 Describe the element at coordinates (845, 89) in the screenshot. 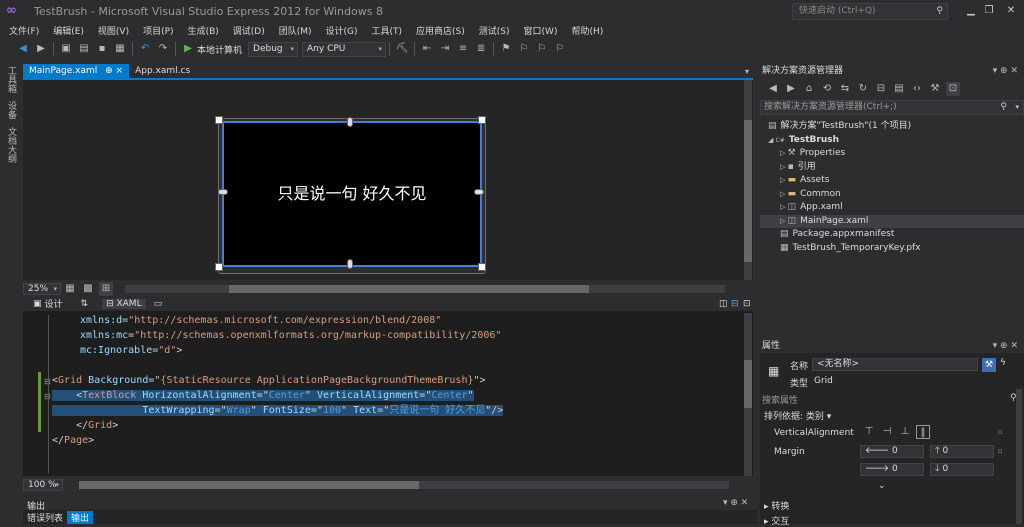

I see `switch-views-icon: ⇆` at that location.